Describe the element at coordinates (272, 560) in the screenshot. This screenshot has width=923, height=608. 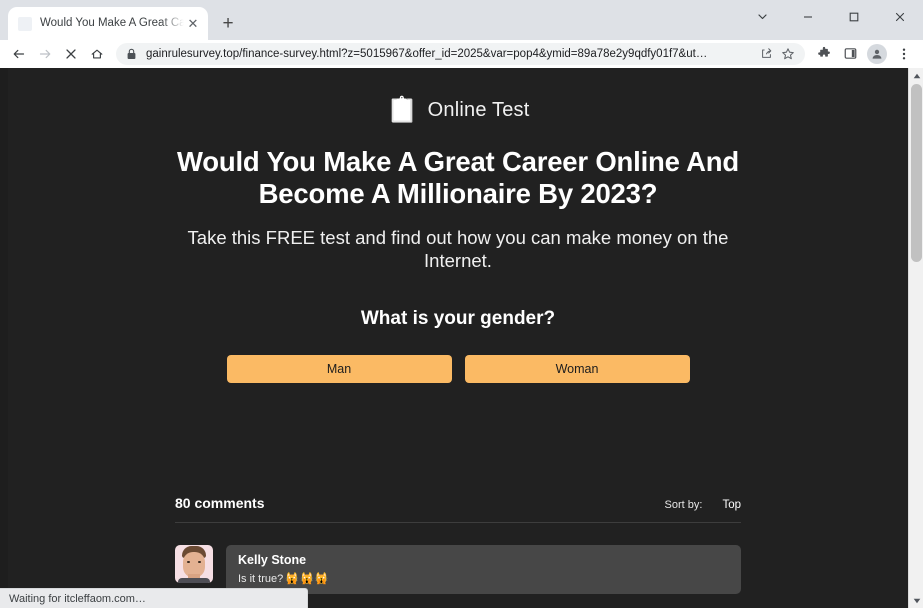
I see `comment-author: Kelly Stone` at that location.